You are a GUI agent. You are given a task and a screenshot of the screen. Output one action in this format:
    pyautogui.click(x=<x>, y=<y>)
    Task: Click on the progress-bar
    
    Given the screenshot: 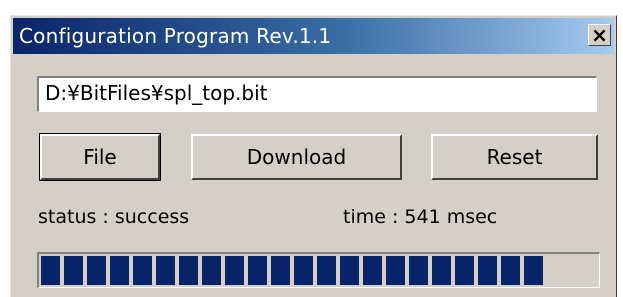 What is the action you would take?
    pyautogui.click(x=318, y=270)
    